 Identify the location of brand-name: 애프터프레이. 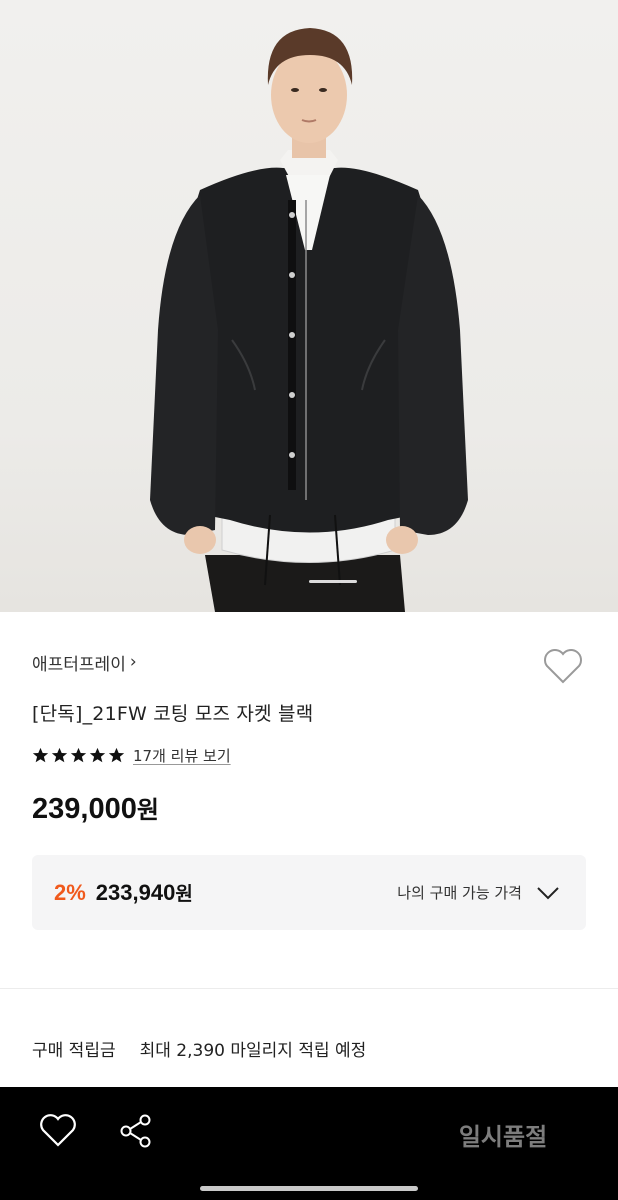
(79, 664).